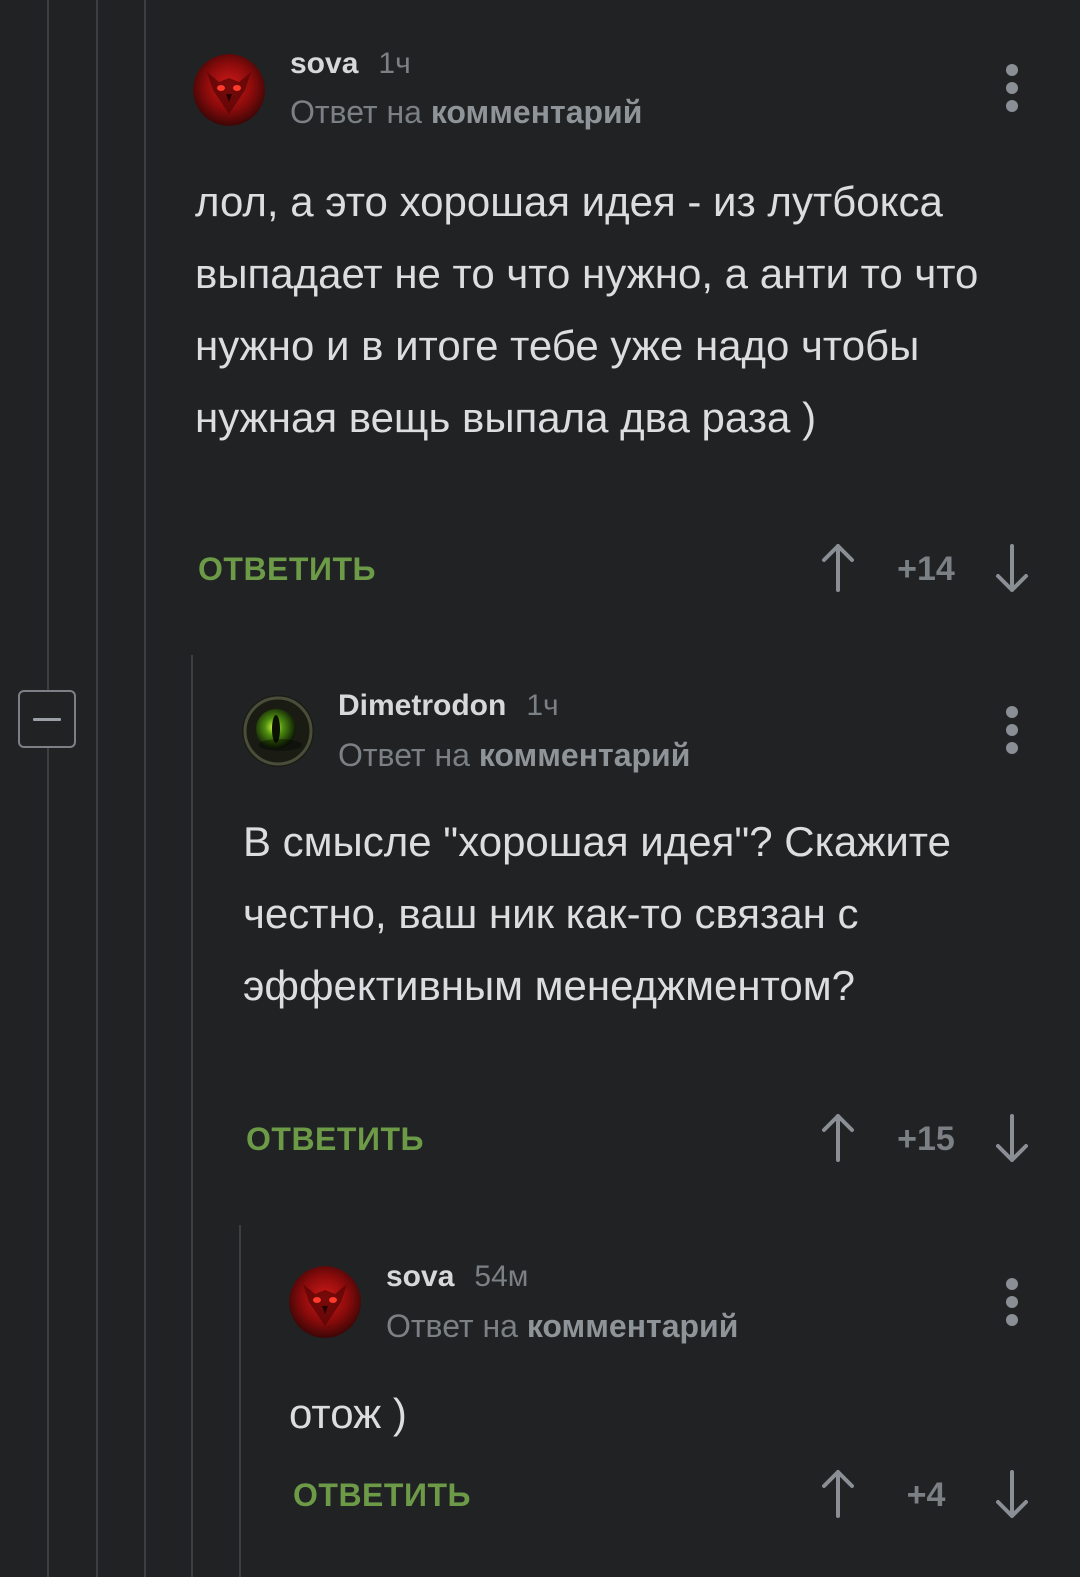 The image size is (1080, 1577). I want to click on reply-to-line: Ответ на комментарий, so click(562, 1326).